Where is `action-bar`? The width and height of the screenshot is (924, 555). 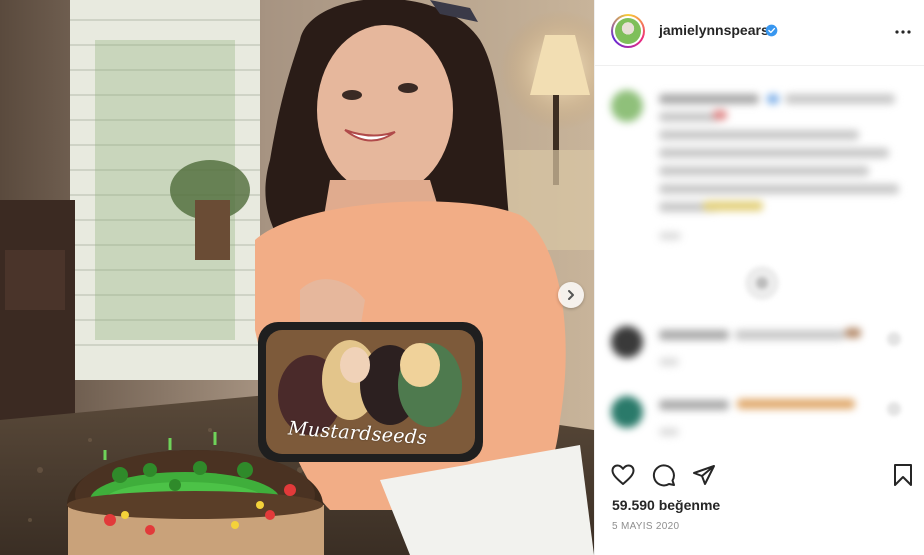
action-bar is located at coordinates (759, 475).